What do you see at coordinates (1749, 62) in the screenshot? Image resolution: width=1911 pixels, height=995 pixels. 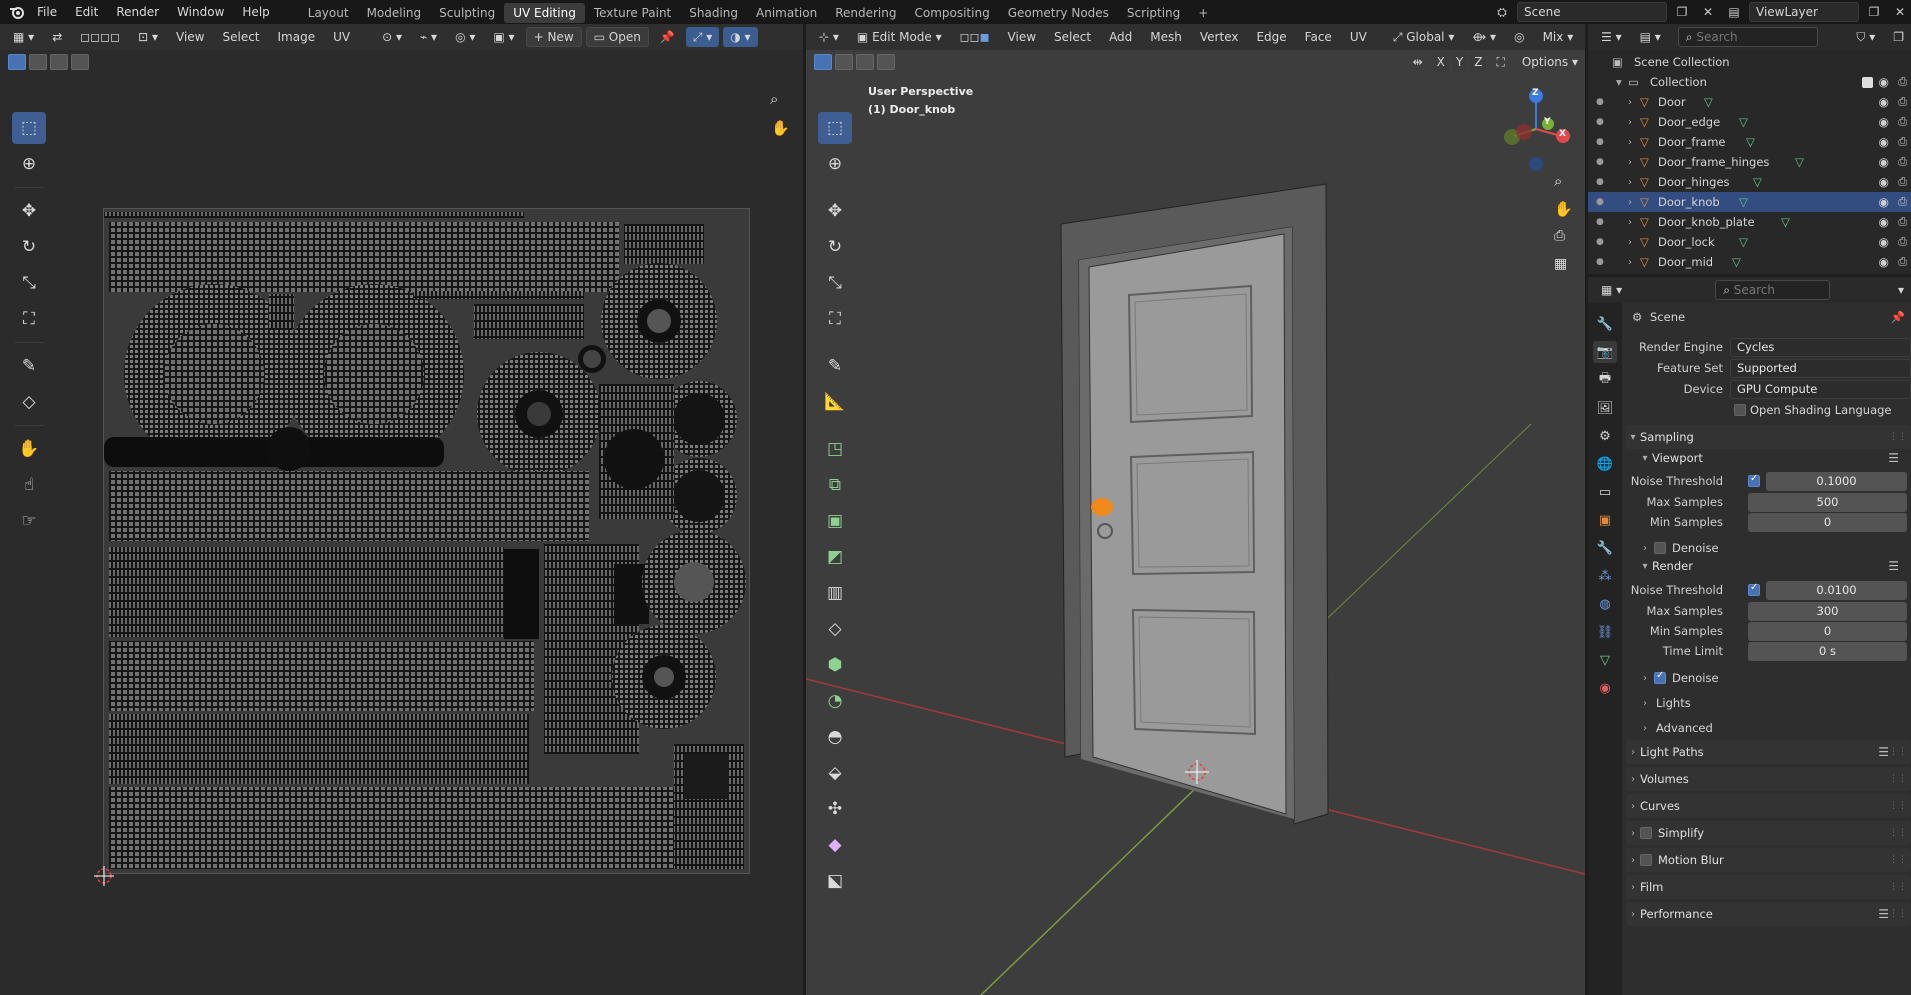 I see `scene-collection-row: ▣ Scene Collection` at bounding box center [1749, 62].